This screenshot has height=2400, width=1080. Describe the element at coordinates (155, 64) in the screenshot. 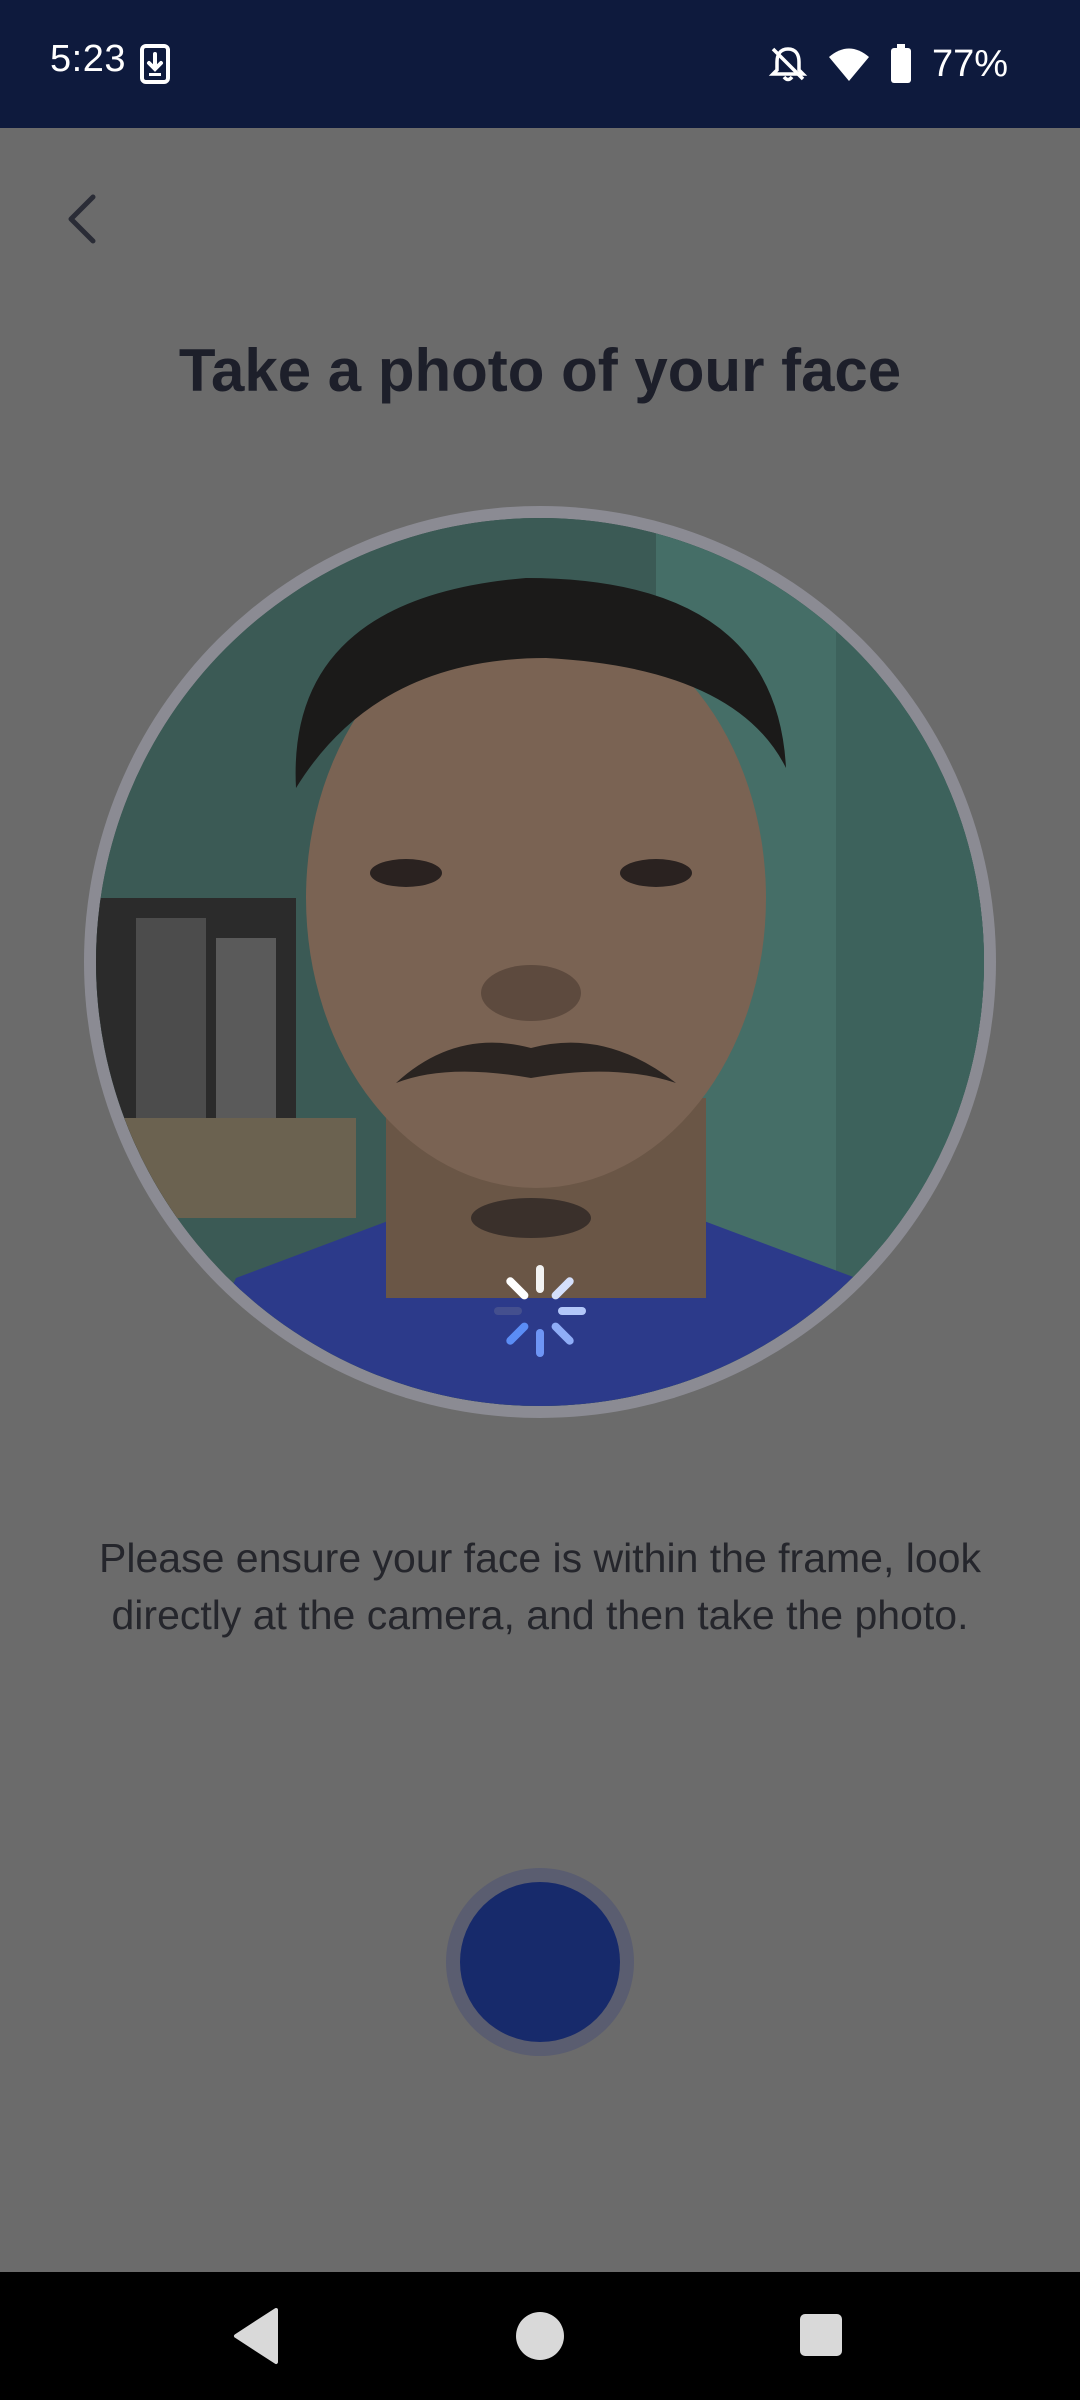

I see `download-icon` at that location.